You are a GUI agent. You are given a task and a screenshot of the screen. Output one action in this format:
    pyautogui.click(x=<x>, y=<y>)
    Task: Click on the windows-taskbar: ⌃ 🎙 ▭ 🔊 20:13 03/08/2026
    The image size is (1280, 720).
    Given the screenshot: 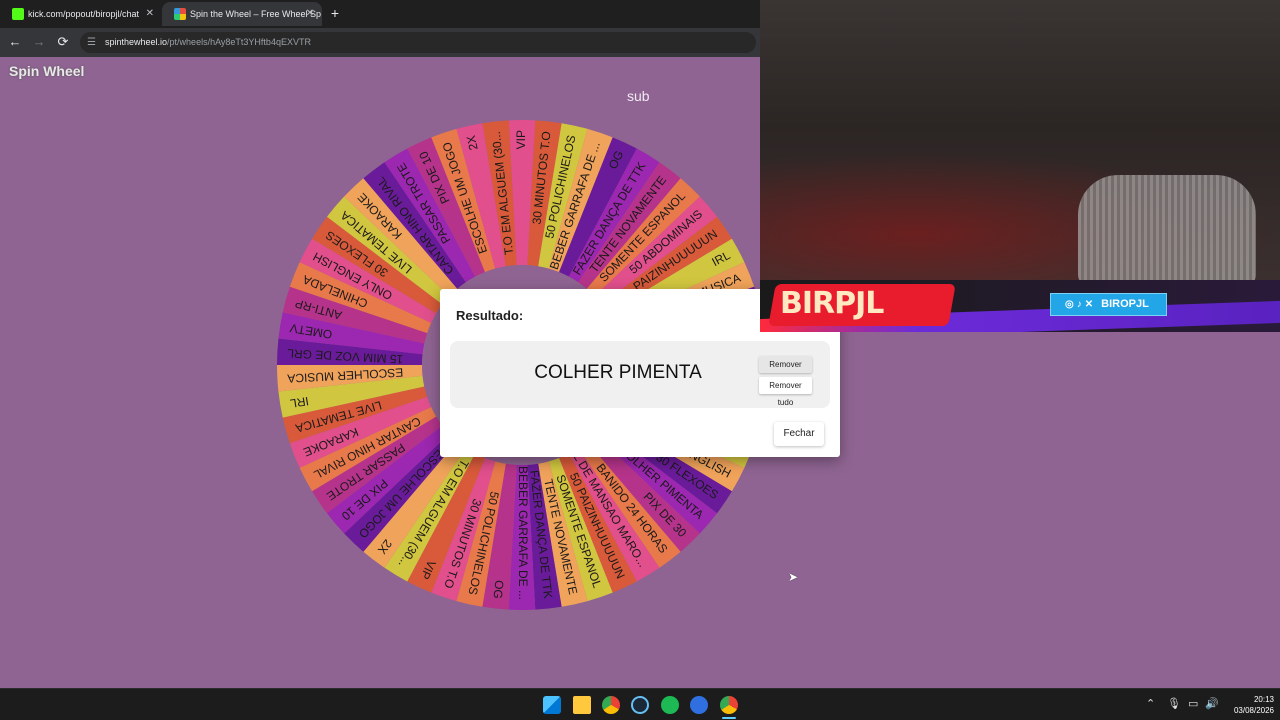 What is the action you would take?
    pyautogui.click(x=640, y=704)
    